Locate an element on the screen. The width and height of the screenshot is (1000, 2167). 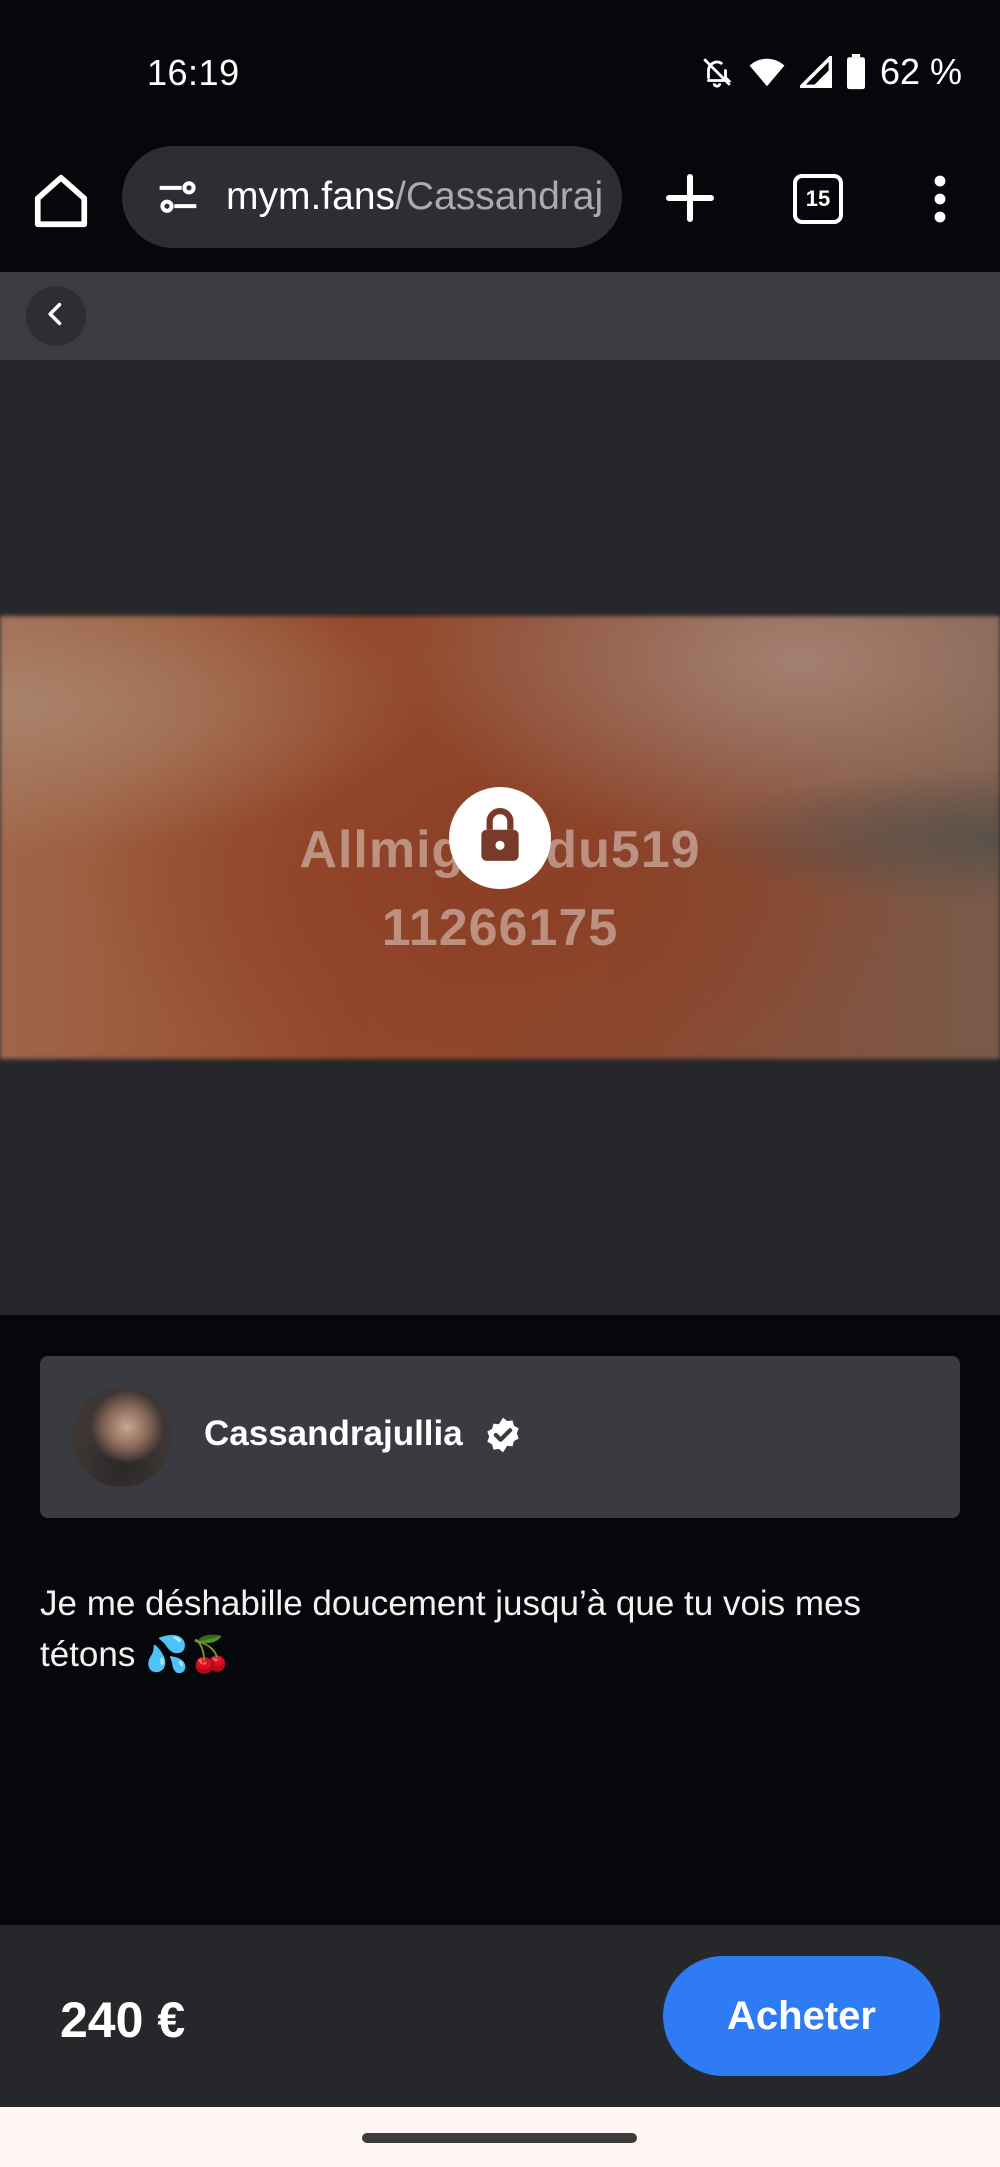
signal-icon is located at coordinates (815, 72).